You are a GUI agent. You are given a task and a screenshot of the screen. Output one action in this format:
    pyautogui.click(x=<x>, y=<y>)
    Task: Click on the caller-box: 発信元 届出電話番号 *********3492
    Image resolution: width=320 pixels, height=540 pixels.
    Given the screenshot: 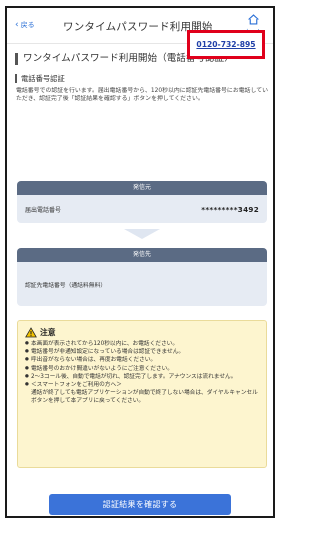 What is the action you would take?
    pyautogui.click(x=142, y=202)
    